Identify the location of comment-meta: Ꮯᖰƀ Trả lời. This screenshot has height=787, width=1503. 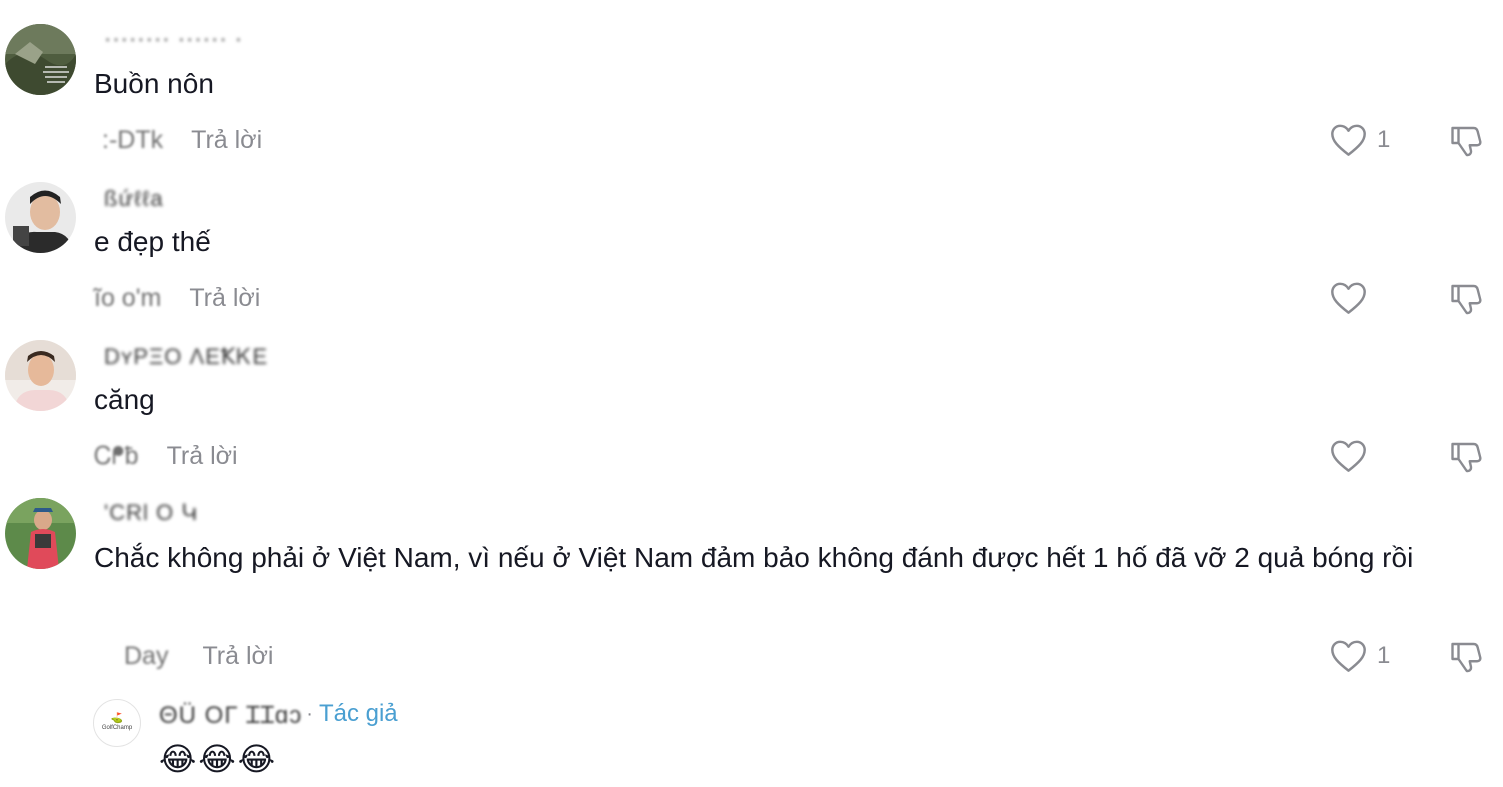
(166, 456).